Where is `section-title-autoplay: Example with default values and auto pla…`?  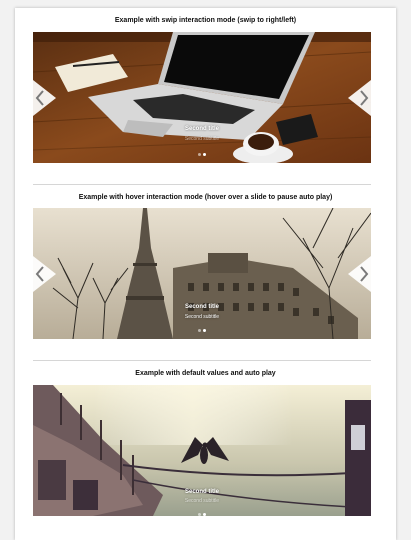
section-title-autoplay: Example with default values and auto pla… is located at coordinates (205, 373).